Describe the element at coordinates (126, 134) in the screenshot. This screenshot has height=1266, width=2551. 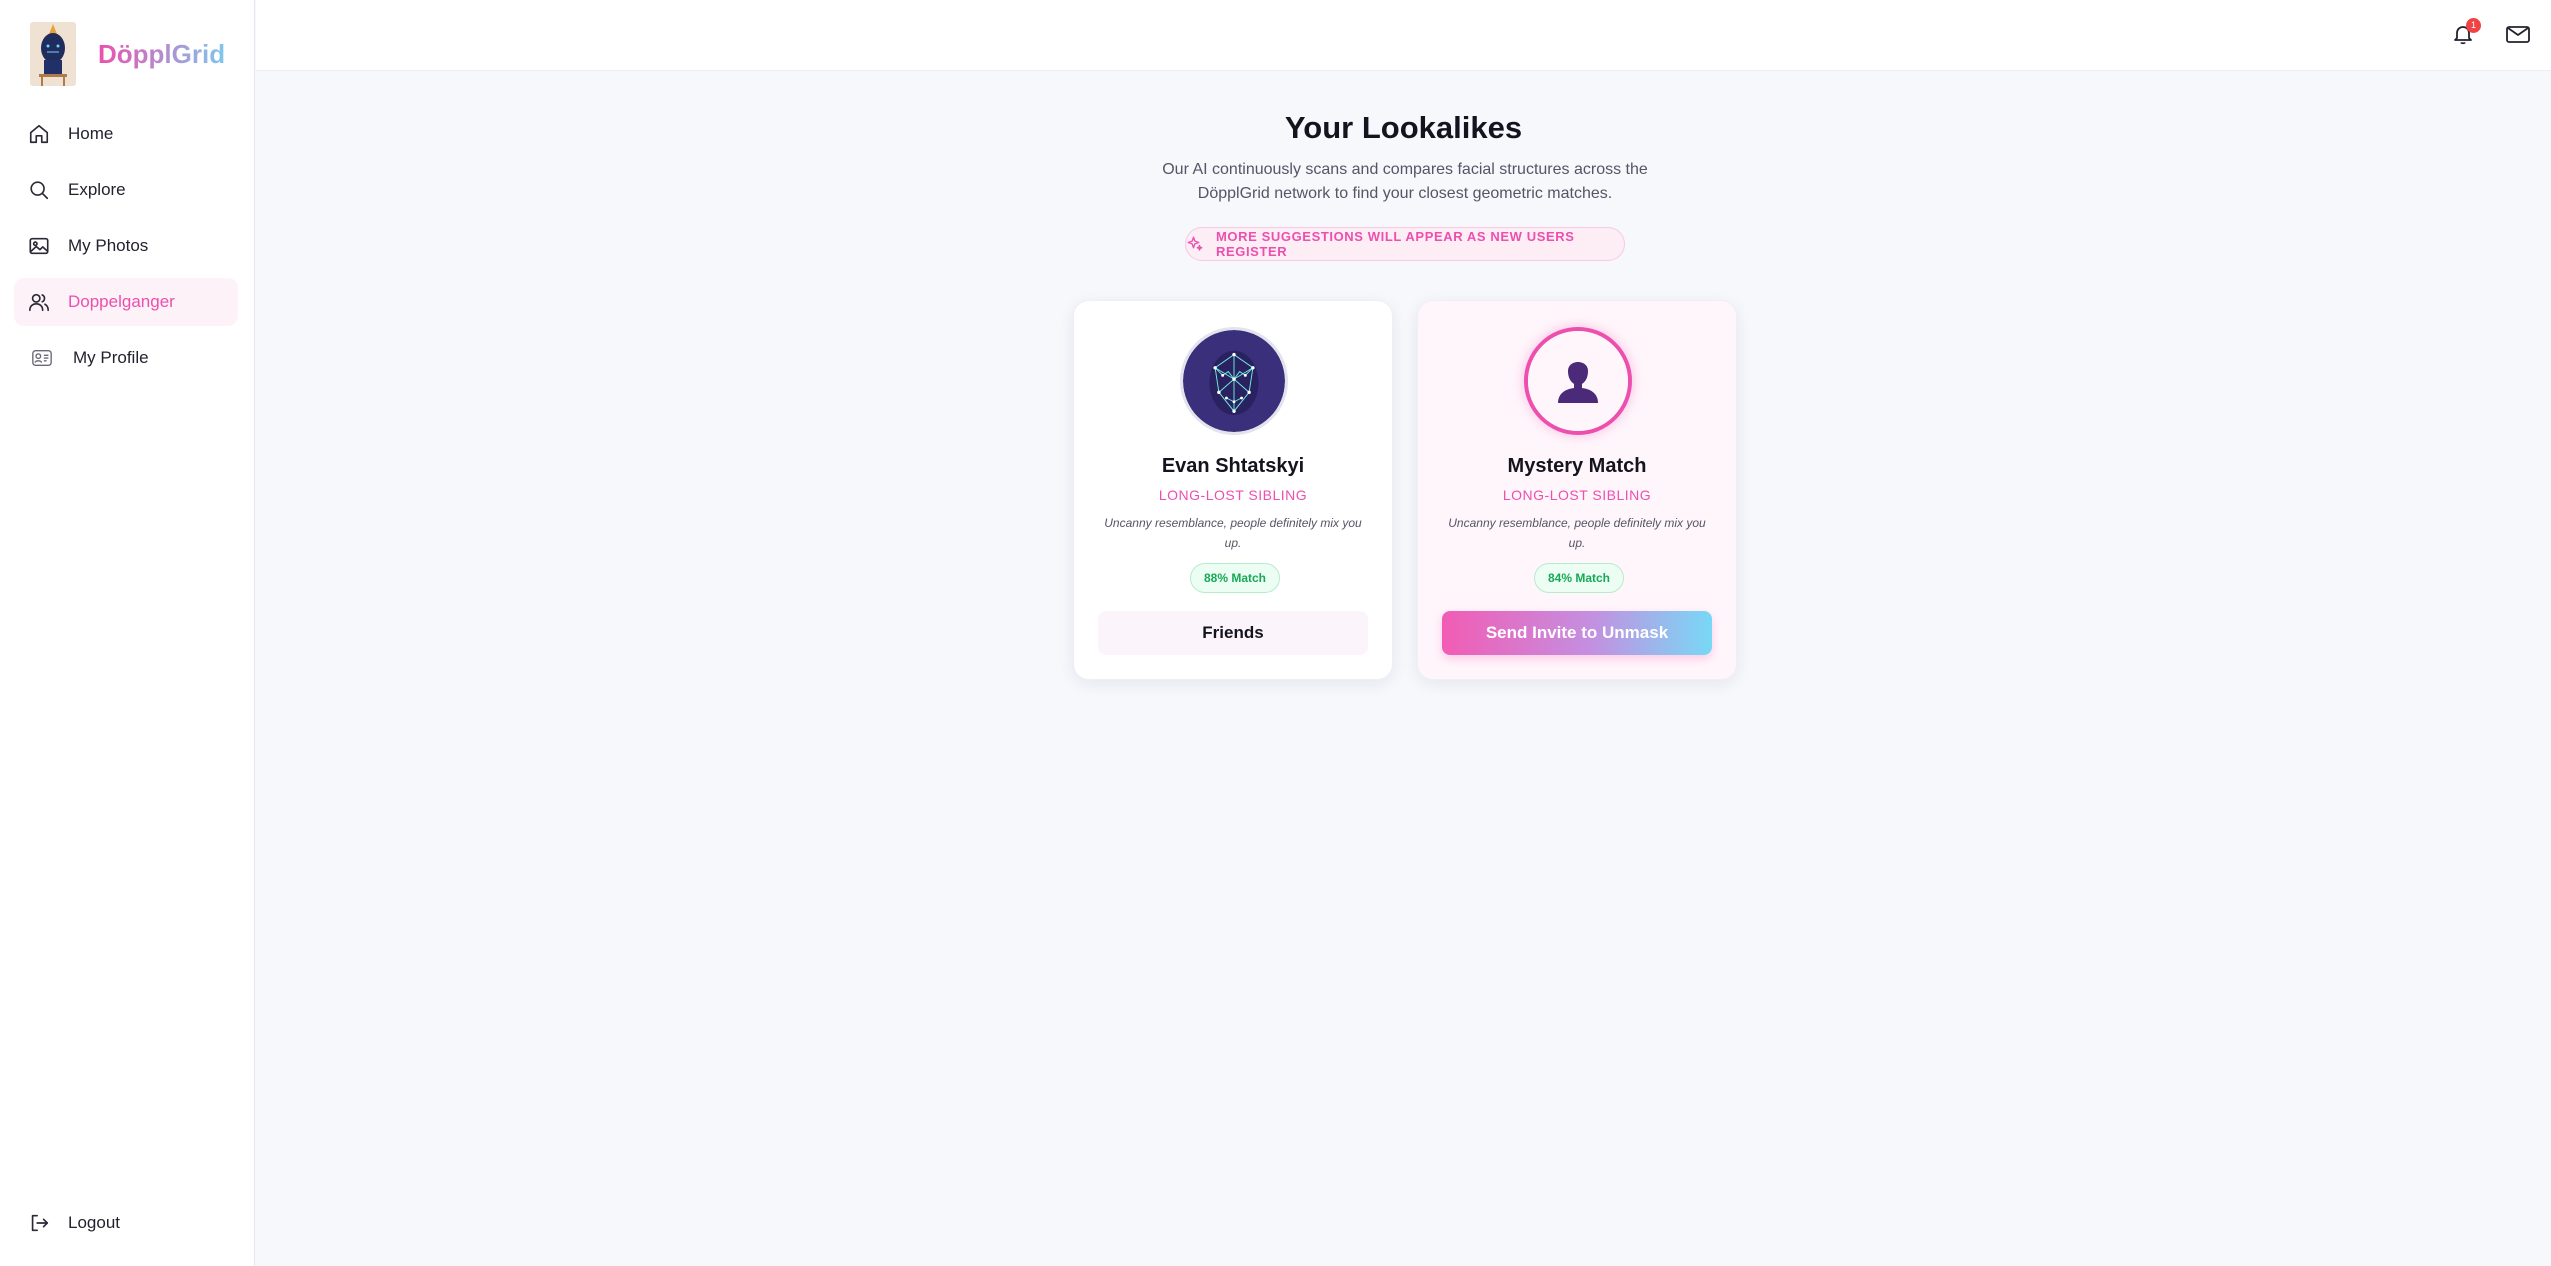
I see `sidebar-item-home: Home` at that location.